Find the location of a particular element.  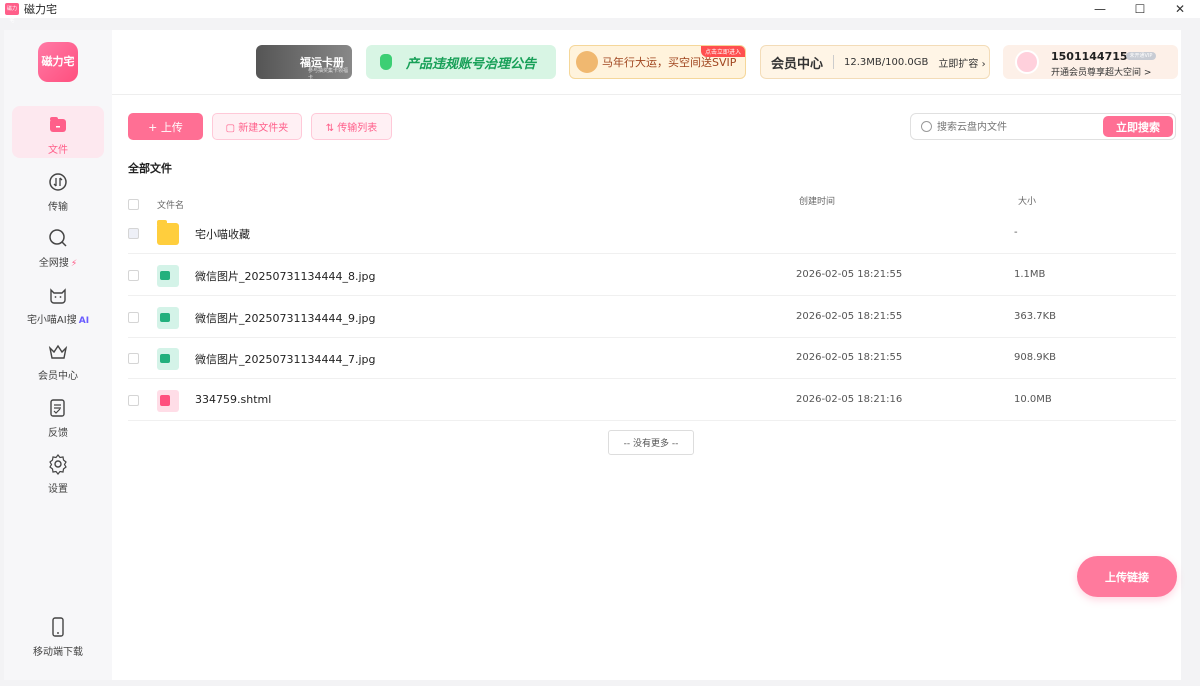

sidebar-item-transfer: 传输 is located at coordinates (58, 189).